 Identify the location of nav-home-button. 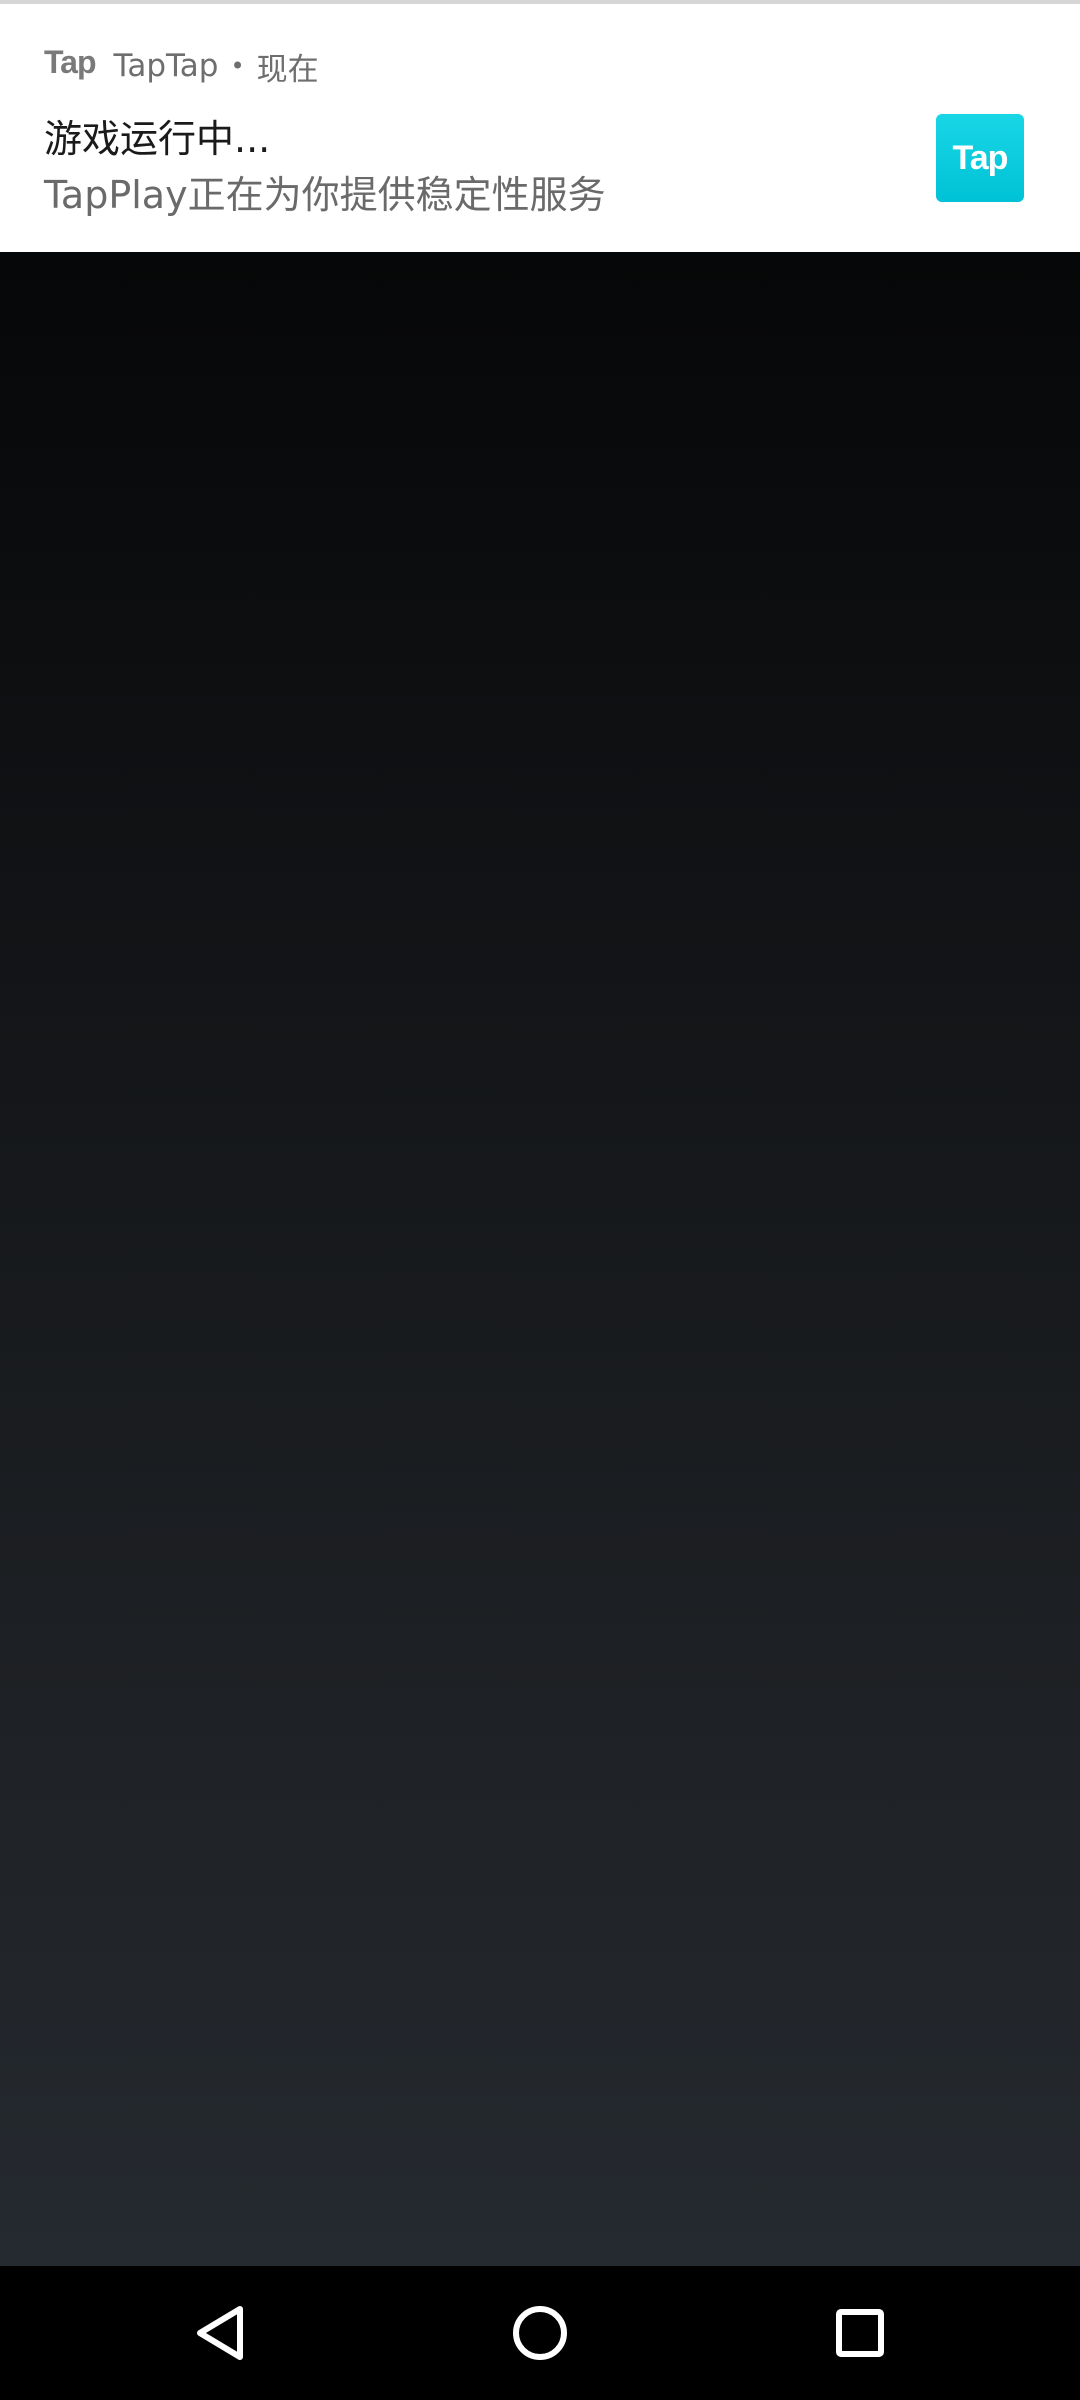
(540, 2333).